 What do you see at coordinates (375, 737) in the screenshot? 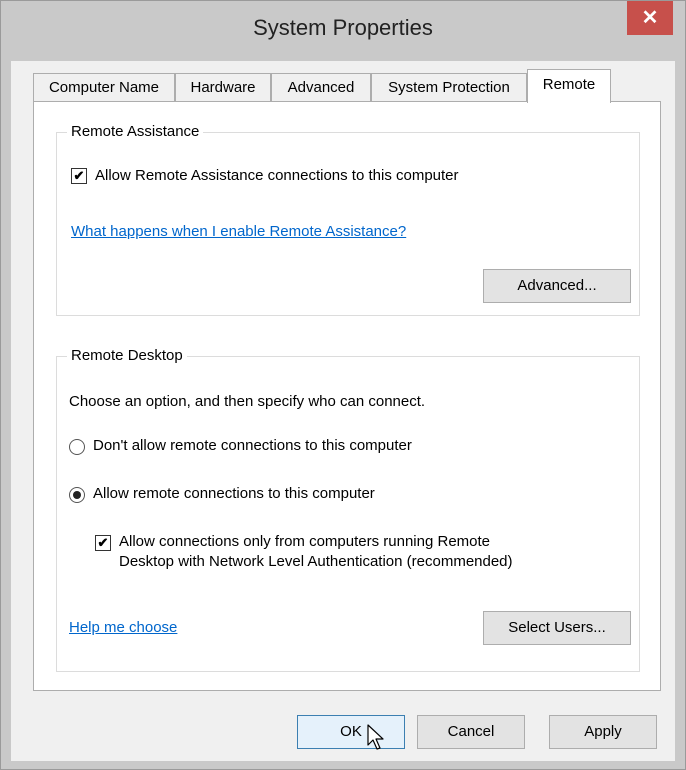
I see `mouse-pointer-icon` at bounding box center [375, 737].